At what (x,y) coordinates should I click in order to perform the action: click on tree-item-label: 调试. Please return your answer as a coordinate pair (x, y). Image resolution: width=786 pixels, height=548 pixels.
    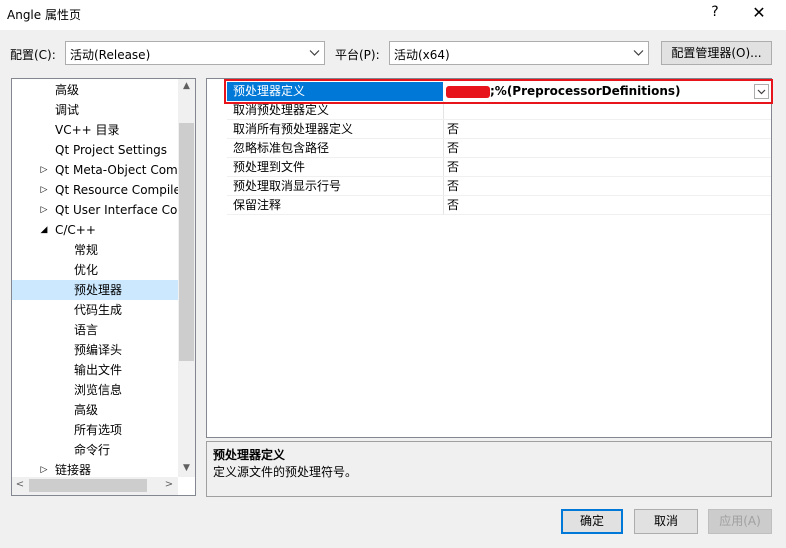
    Looking at the image, I should click on (67, 110).